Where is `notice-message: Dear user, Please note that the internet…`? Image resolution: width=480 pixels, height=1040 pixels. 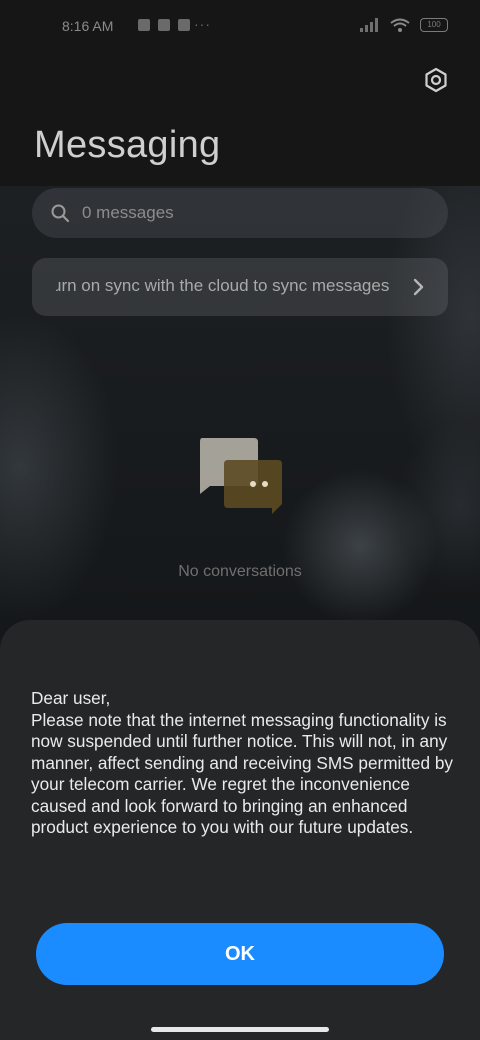 notice-message: Dear user, Please note that the internet… is located at coordinates (246, 763).